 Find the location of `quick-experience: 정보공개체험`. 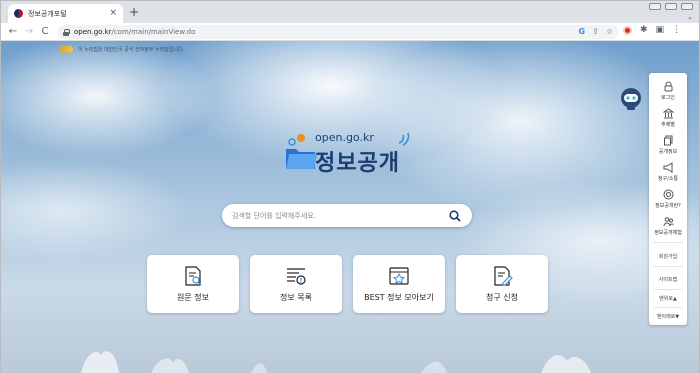

quick-experience: 정보공개체험 is located at coordinates (668, 226).